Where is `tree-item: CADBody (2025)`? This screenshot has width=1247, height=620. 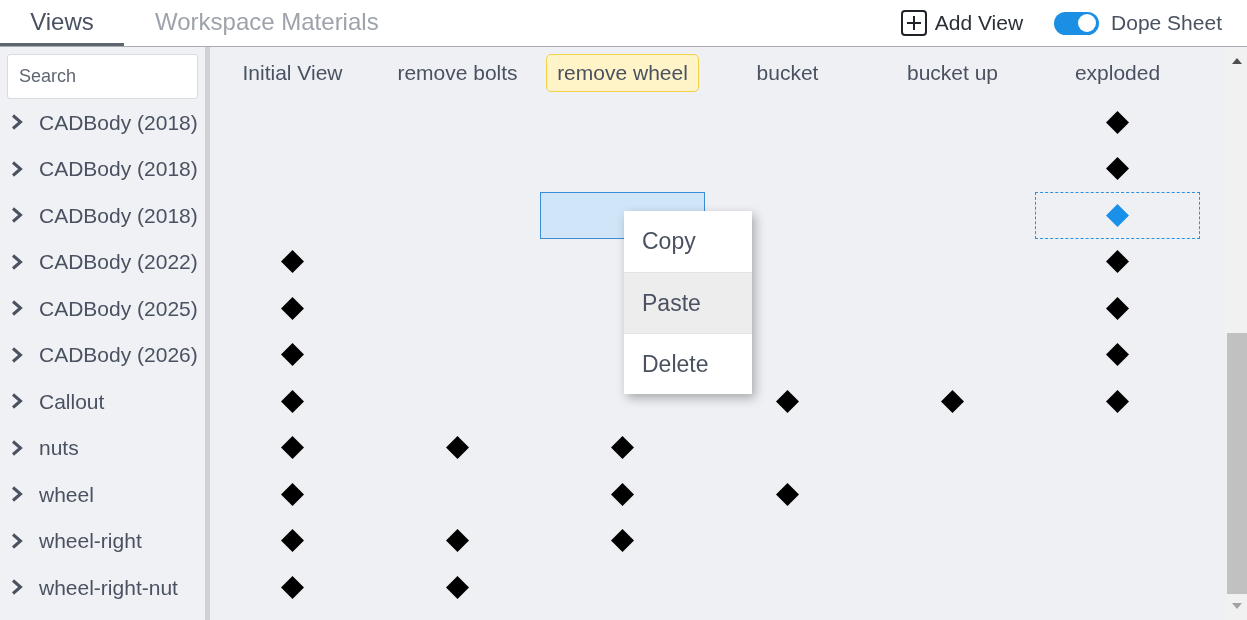
tree-item: CADBody (2025) is located at coordinates (102, 308).